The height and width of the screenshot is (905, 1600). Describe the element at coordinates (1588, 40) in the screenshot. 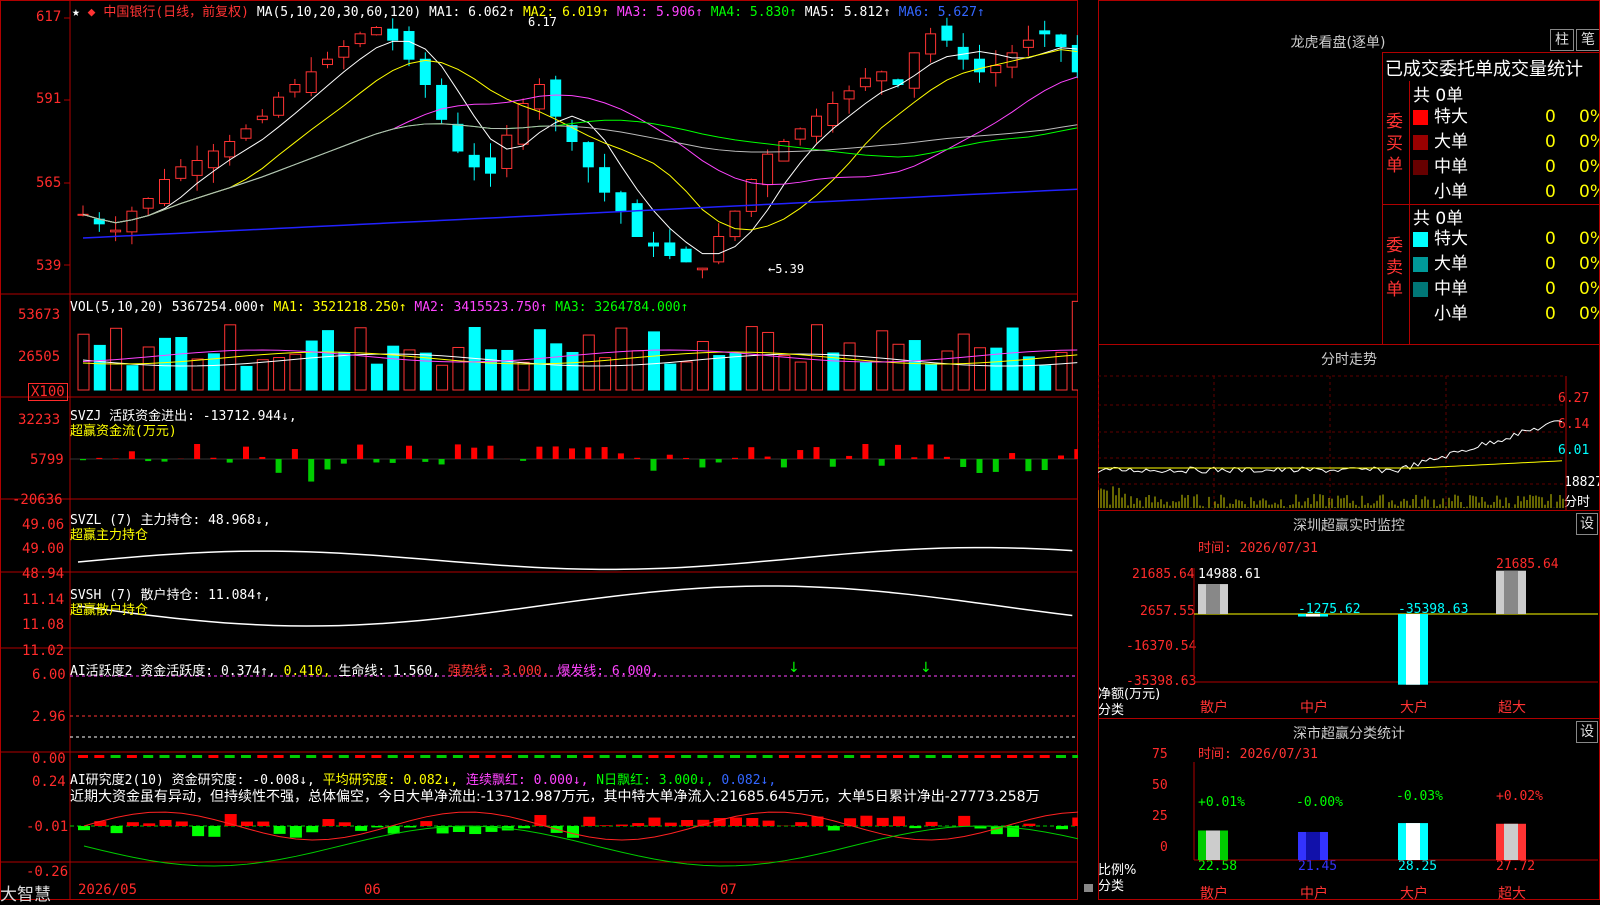

I see `tick-mode-button: 笔` at that location.